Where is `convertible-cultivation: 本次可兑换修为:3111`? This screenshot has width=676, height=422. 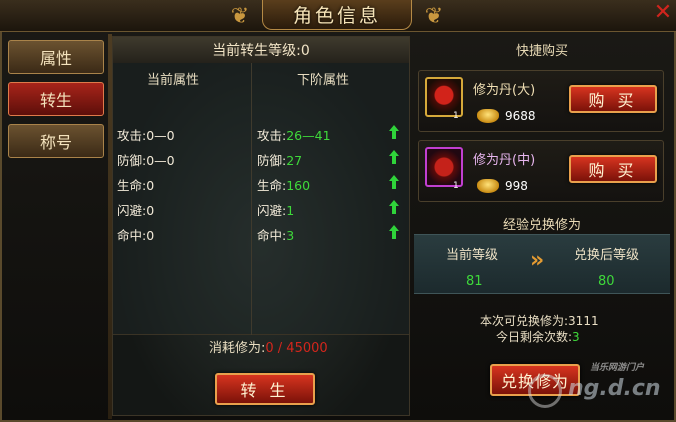
convertible-cultivation: 本次可兑换修为:3111 is located at coordinates (539, 320).